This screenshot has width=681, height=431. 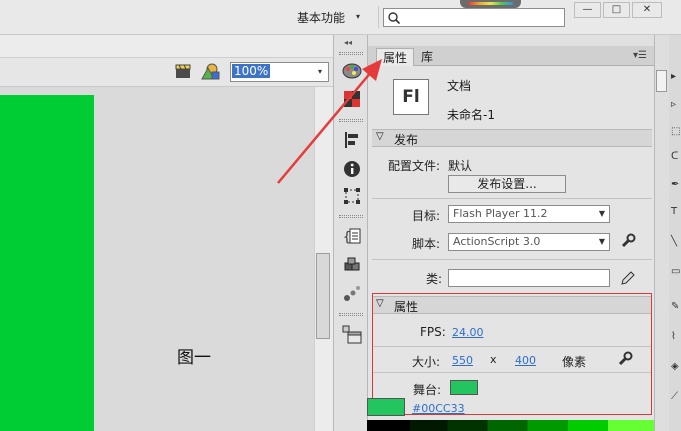 What do you see at coordinates (329, 121) in the screenshot?
I see `annotation-arrow` at bounding box center [329, 121].